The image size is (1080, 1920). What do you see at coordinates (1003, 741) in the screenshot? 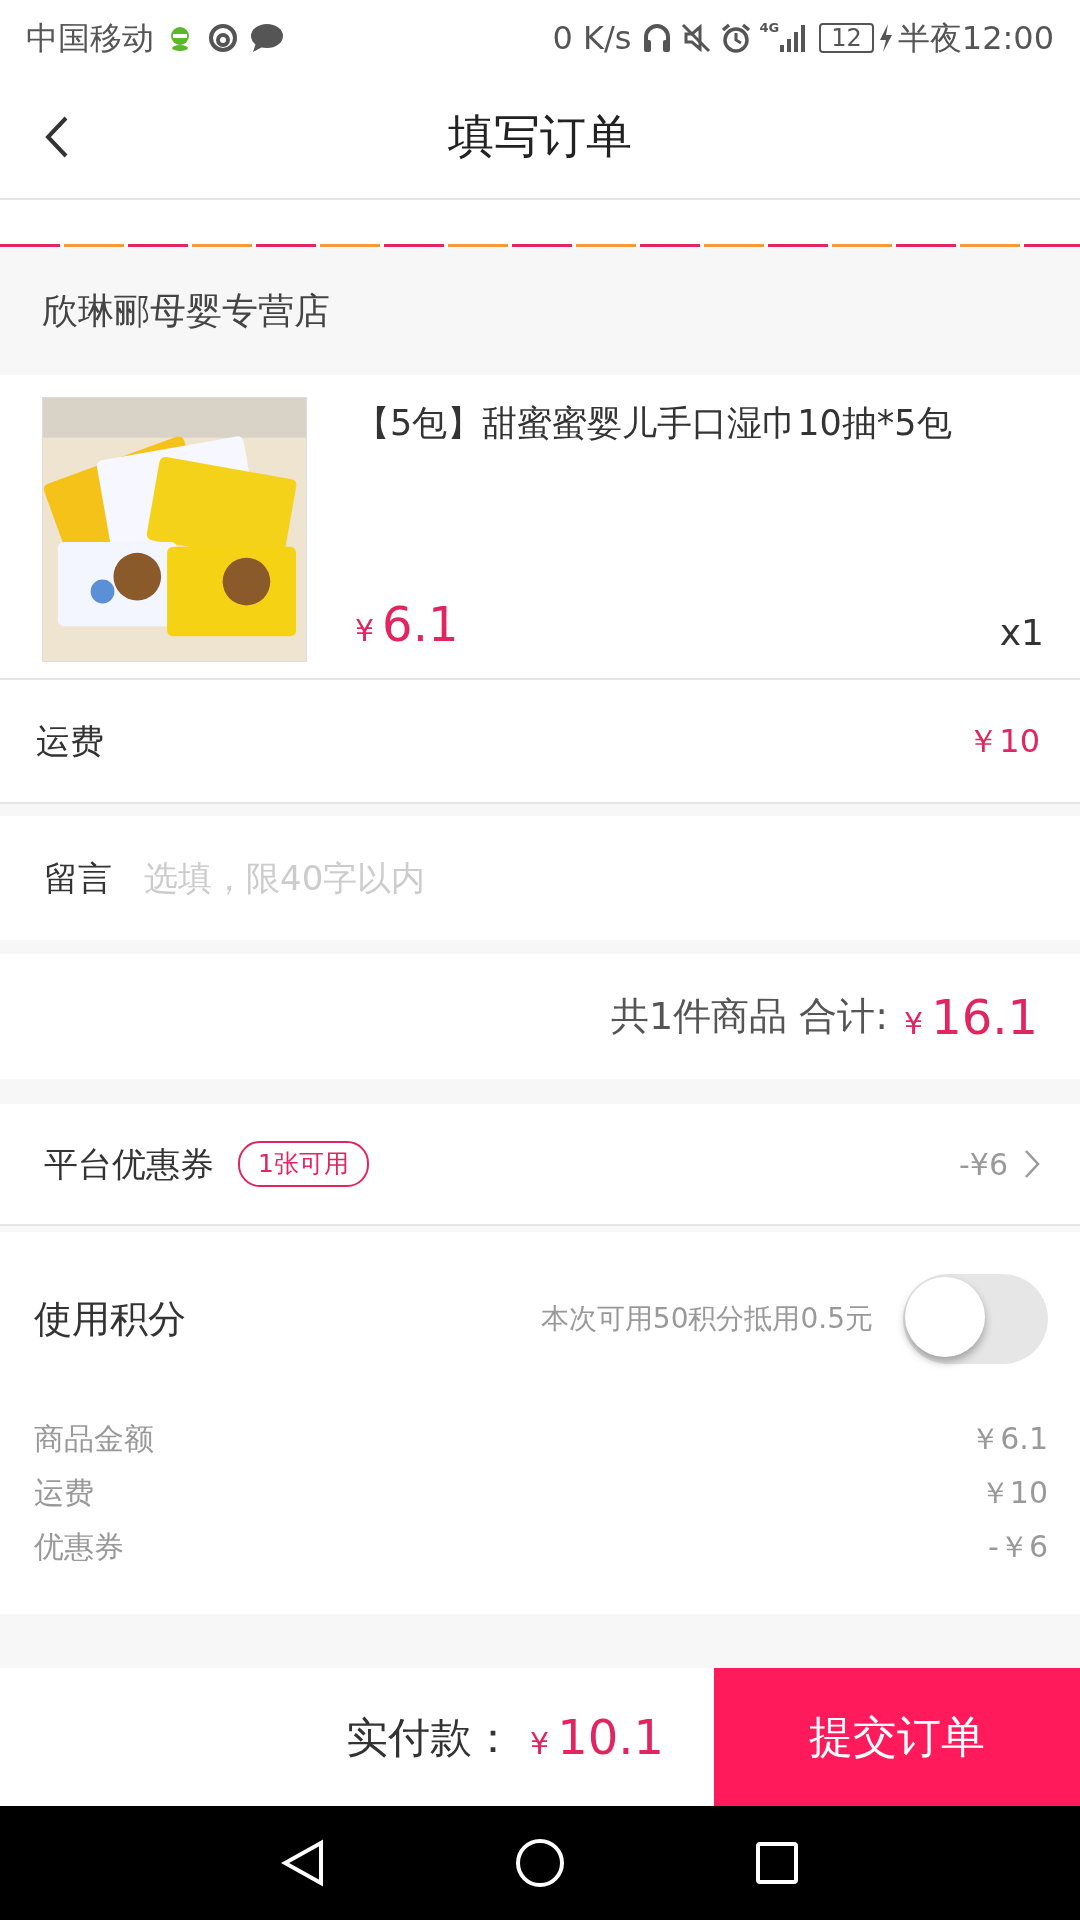
I see `shipping-fee: ￥10` at bounding box center [1003, 741].